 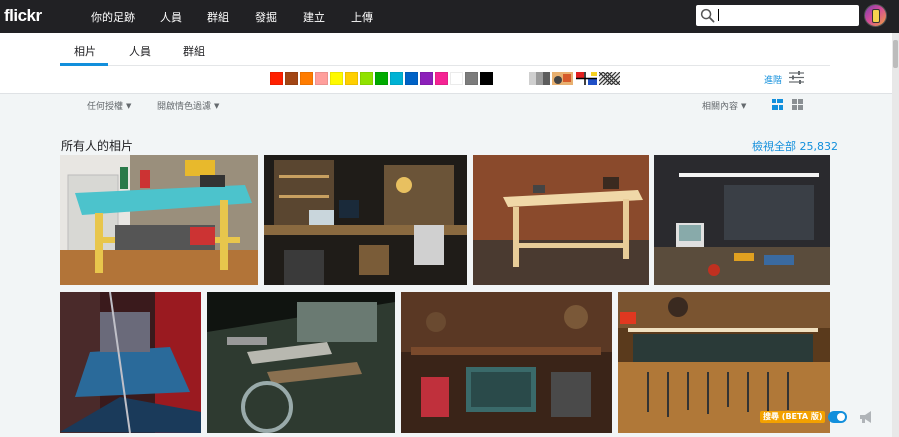 I want to click on advanced-link: 進階, so click(x=773, y=79).